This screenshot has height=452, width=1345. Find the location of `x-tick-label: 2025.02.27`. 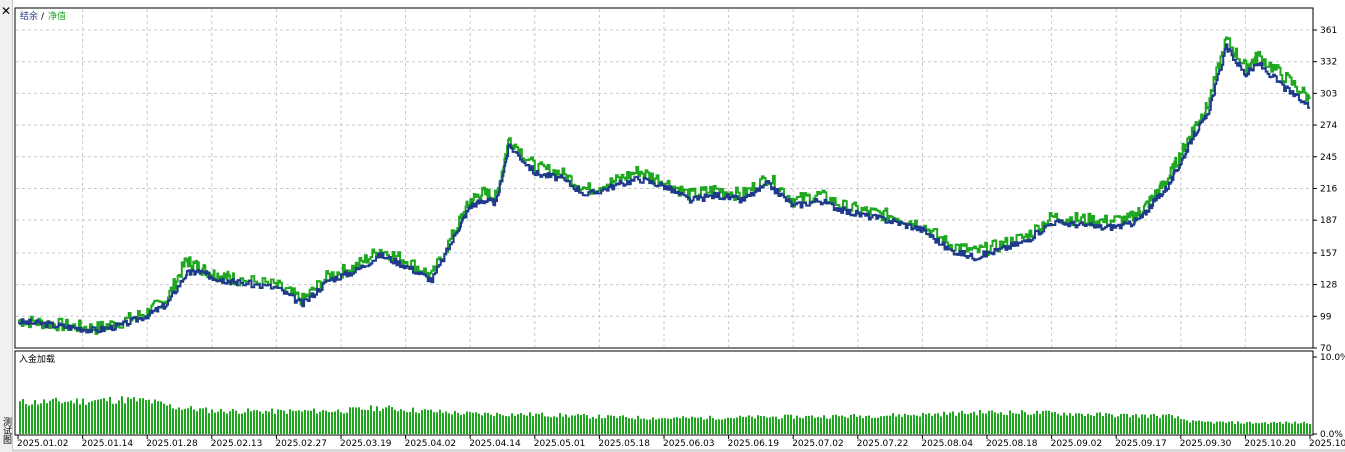

x-tick-label: 2025.02.27 is located at coordinates (301, 444).